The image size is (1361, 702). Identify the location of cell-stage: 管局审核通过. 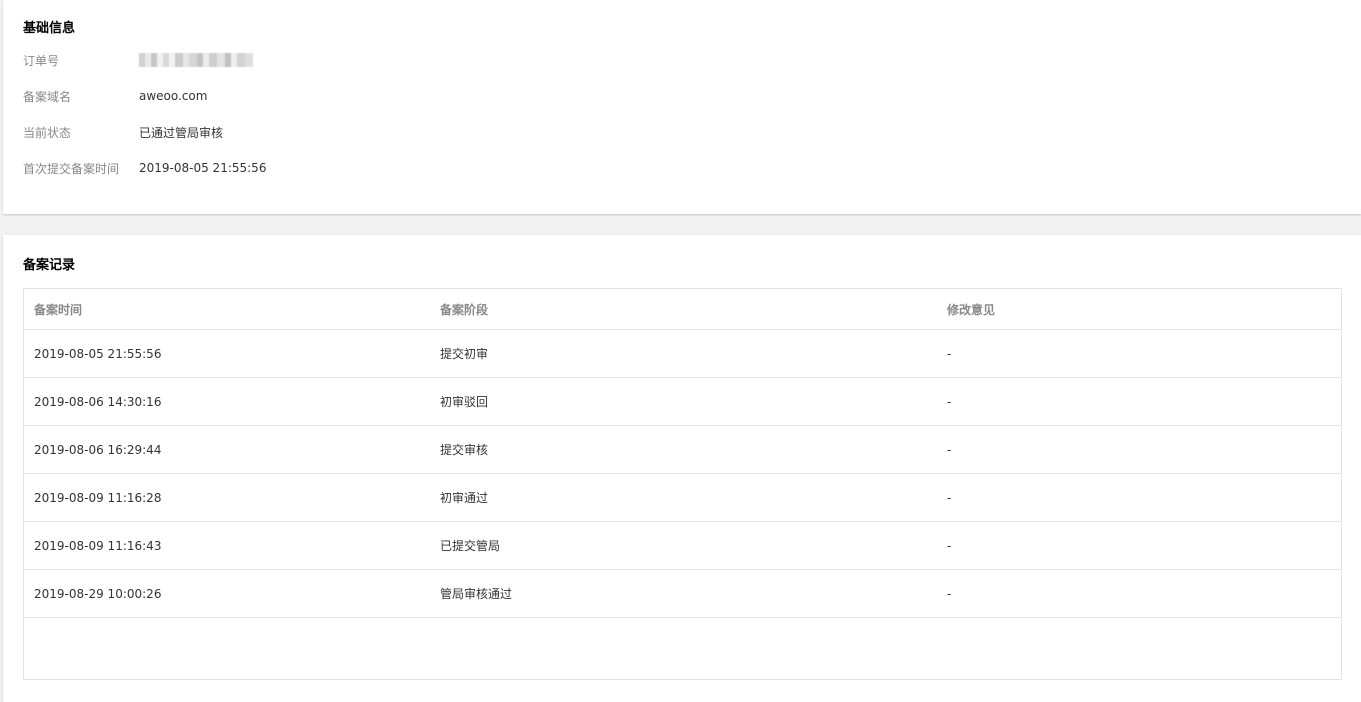
(683, 593).